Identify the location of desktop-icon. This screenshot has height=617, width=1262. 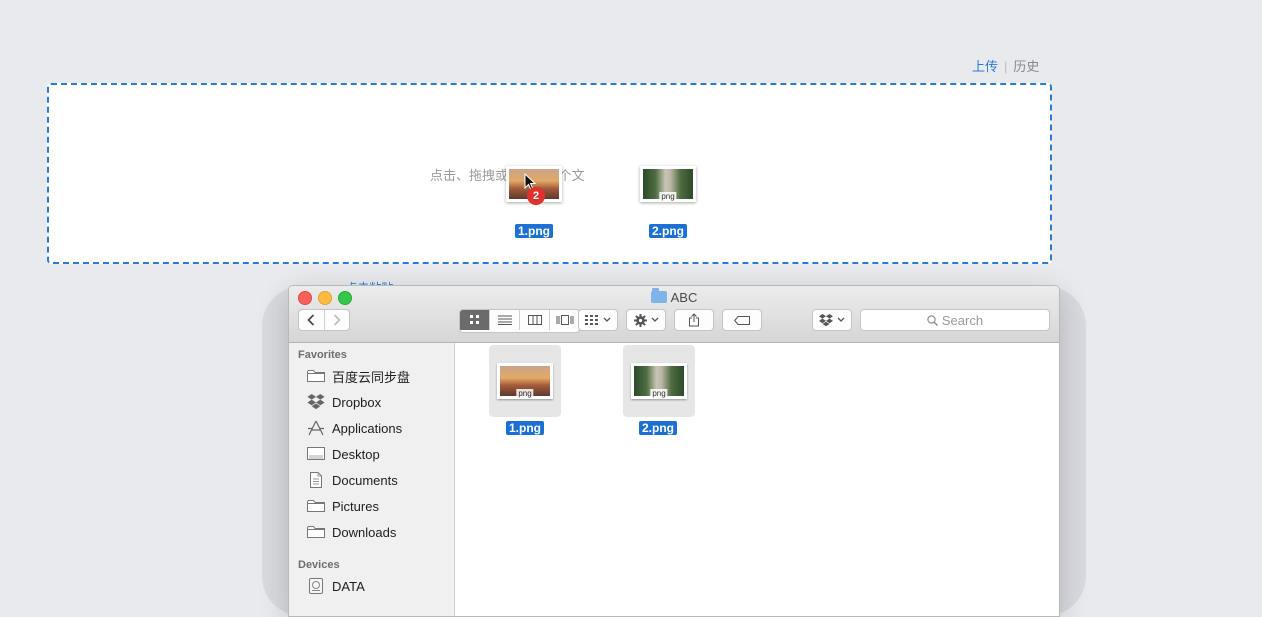
(316, 454).